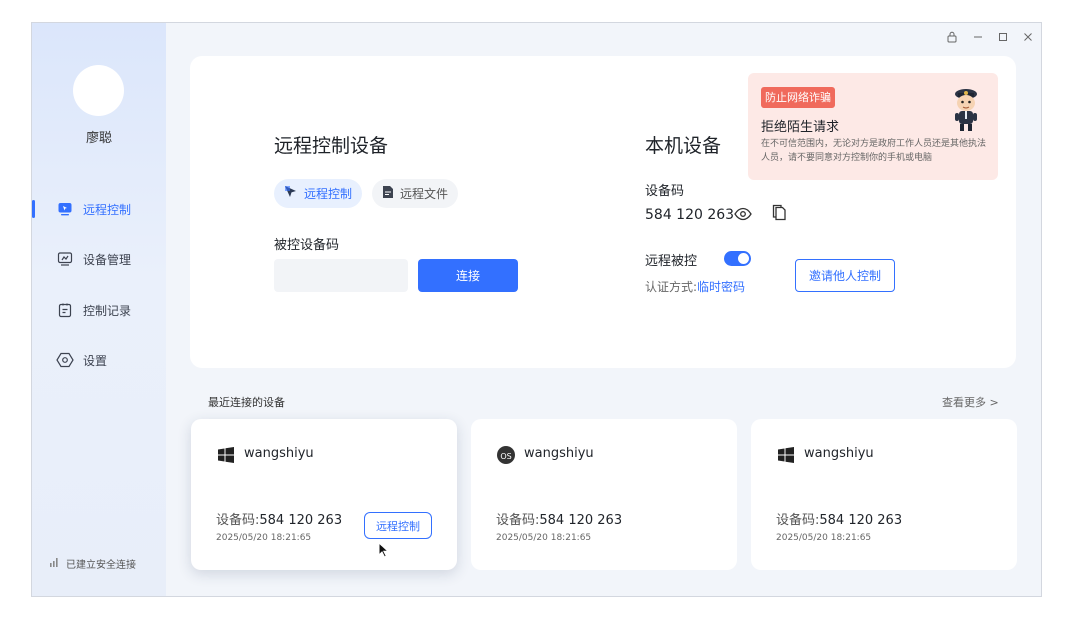 This screenshot has width=1071, height=633. I want to click on device-code-label: 设备码, so click(665, 191).